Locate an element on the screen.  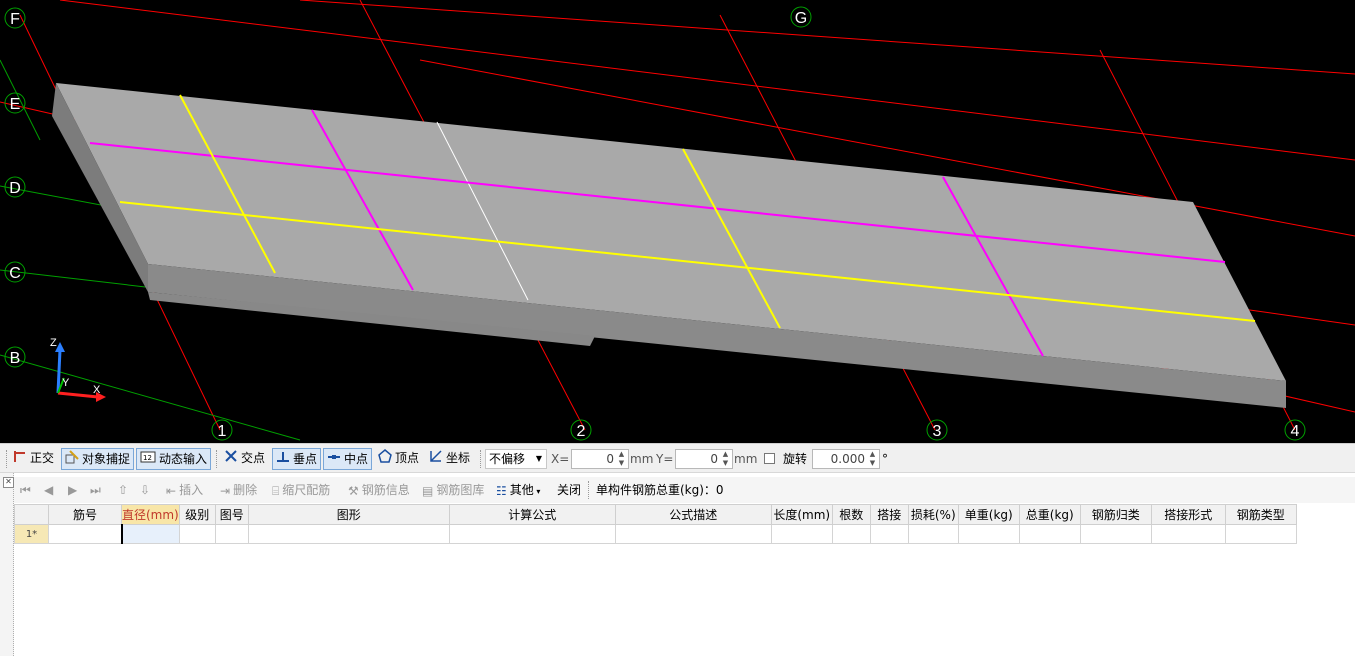
coordinate-triad: Z Y X is located at coordinates (78, 369).